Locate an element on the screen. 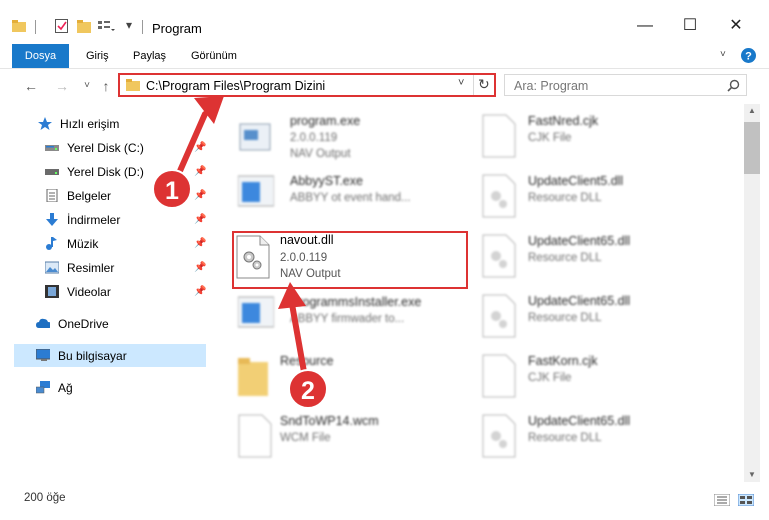  step-badge-2: 2 is located at coordinates (308, 389).